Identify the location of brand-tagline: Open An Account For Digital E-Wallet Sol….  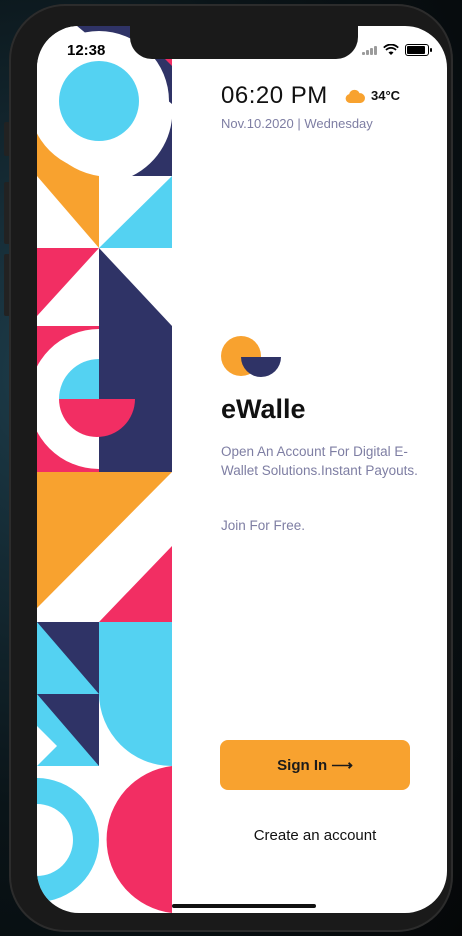
(319, 461).